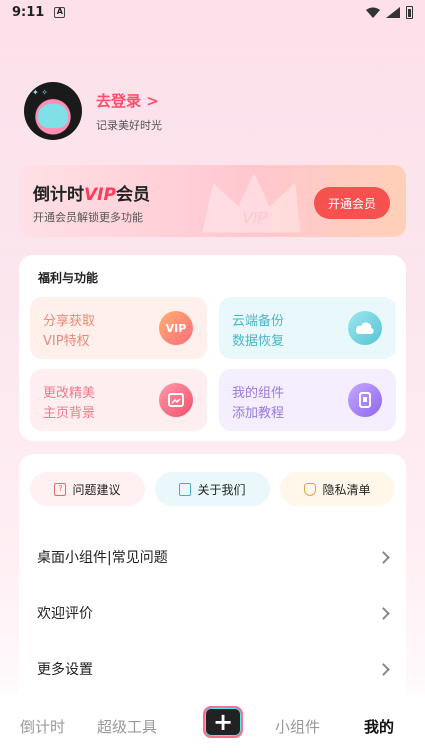 This screenshot has width=425, height=756. Describe the element at coordinates (40, 92) in the screenshot. I see `avatar-doodle: ✦ ✧` at that location.